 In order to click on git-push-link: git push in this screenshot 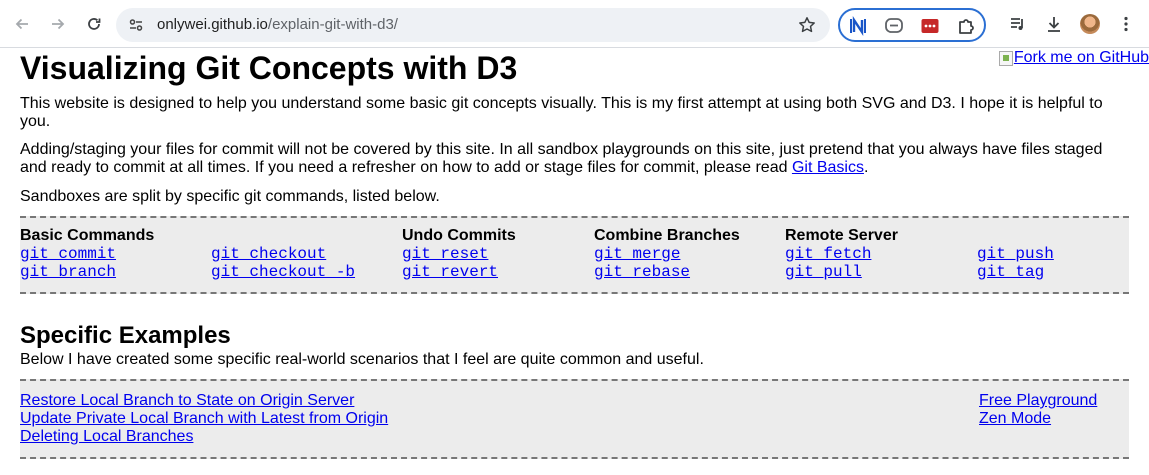, I will do `click(1063, 254)`.